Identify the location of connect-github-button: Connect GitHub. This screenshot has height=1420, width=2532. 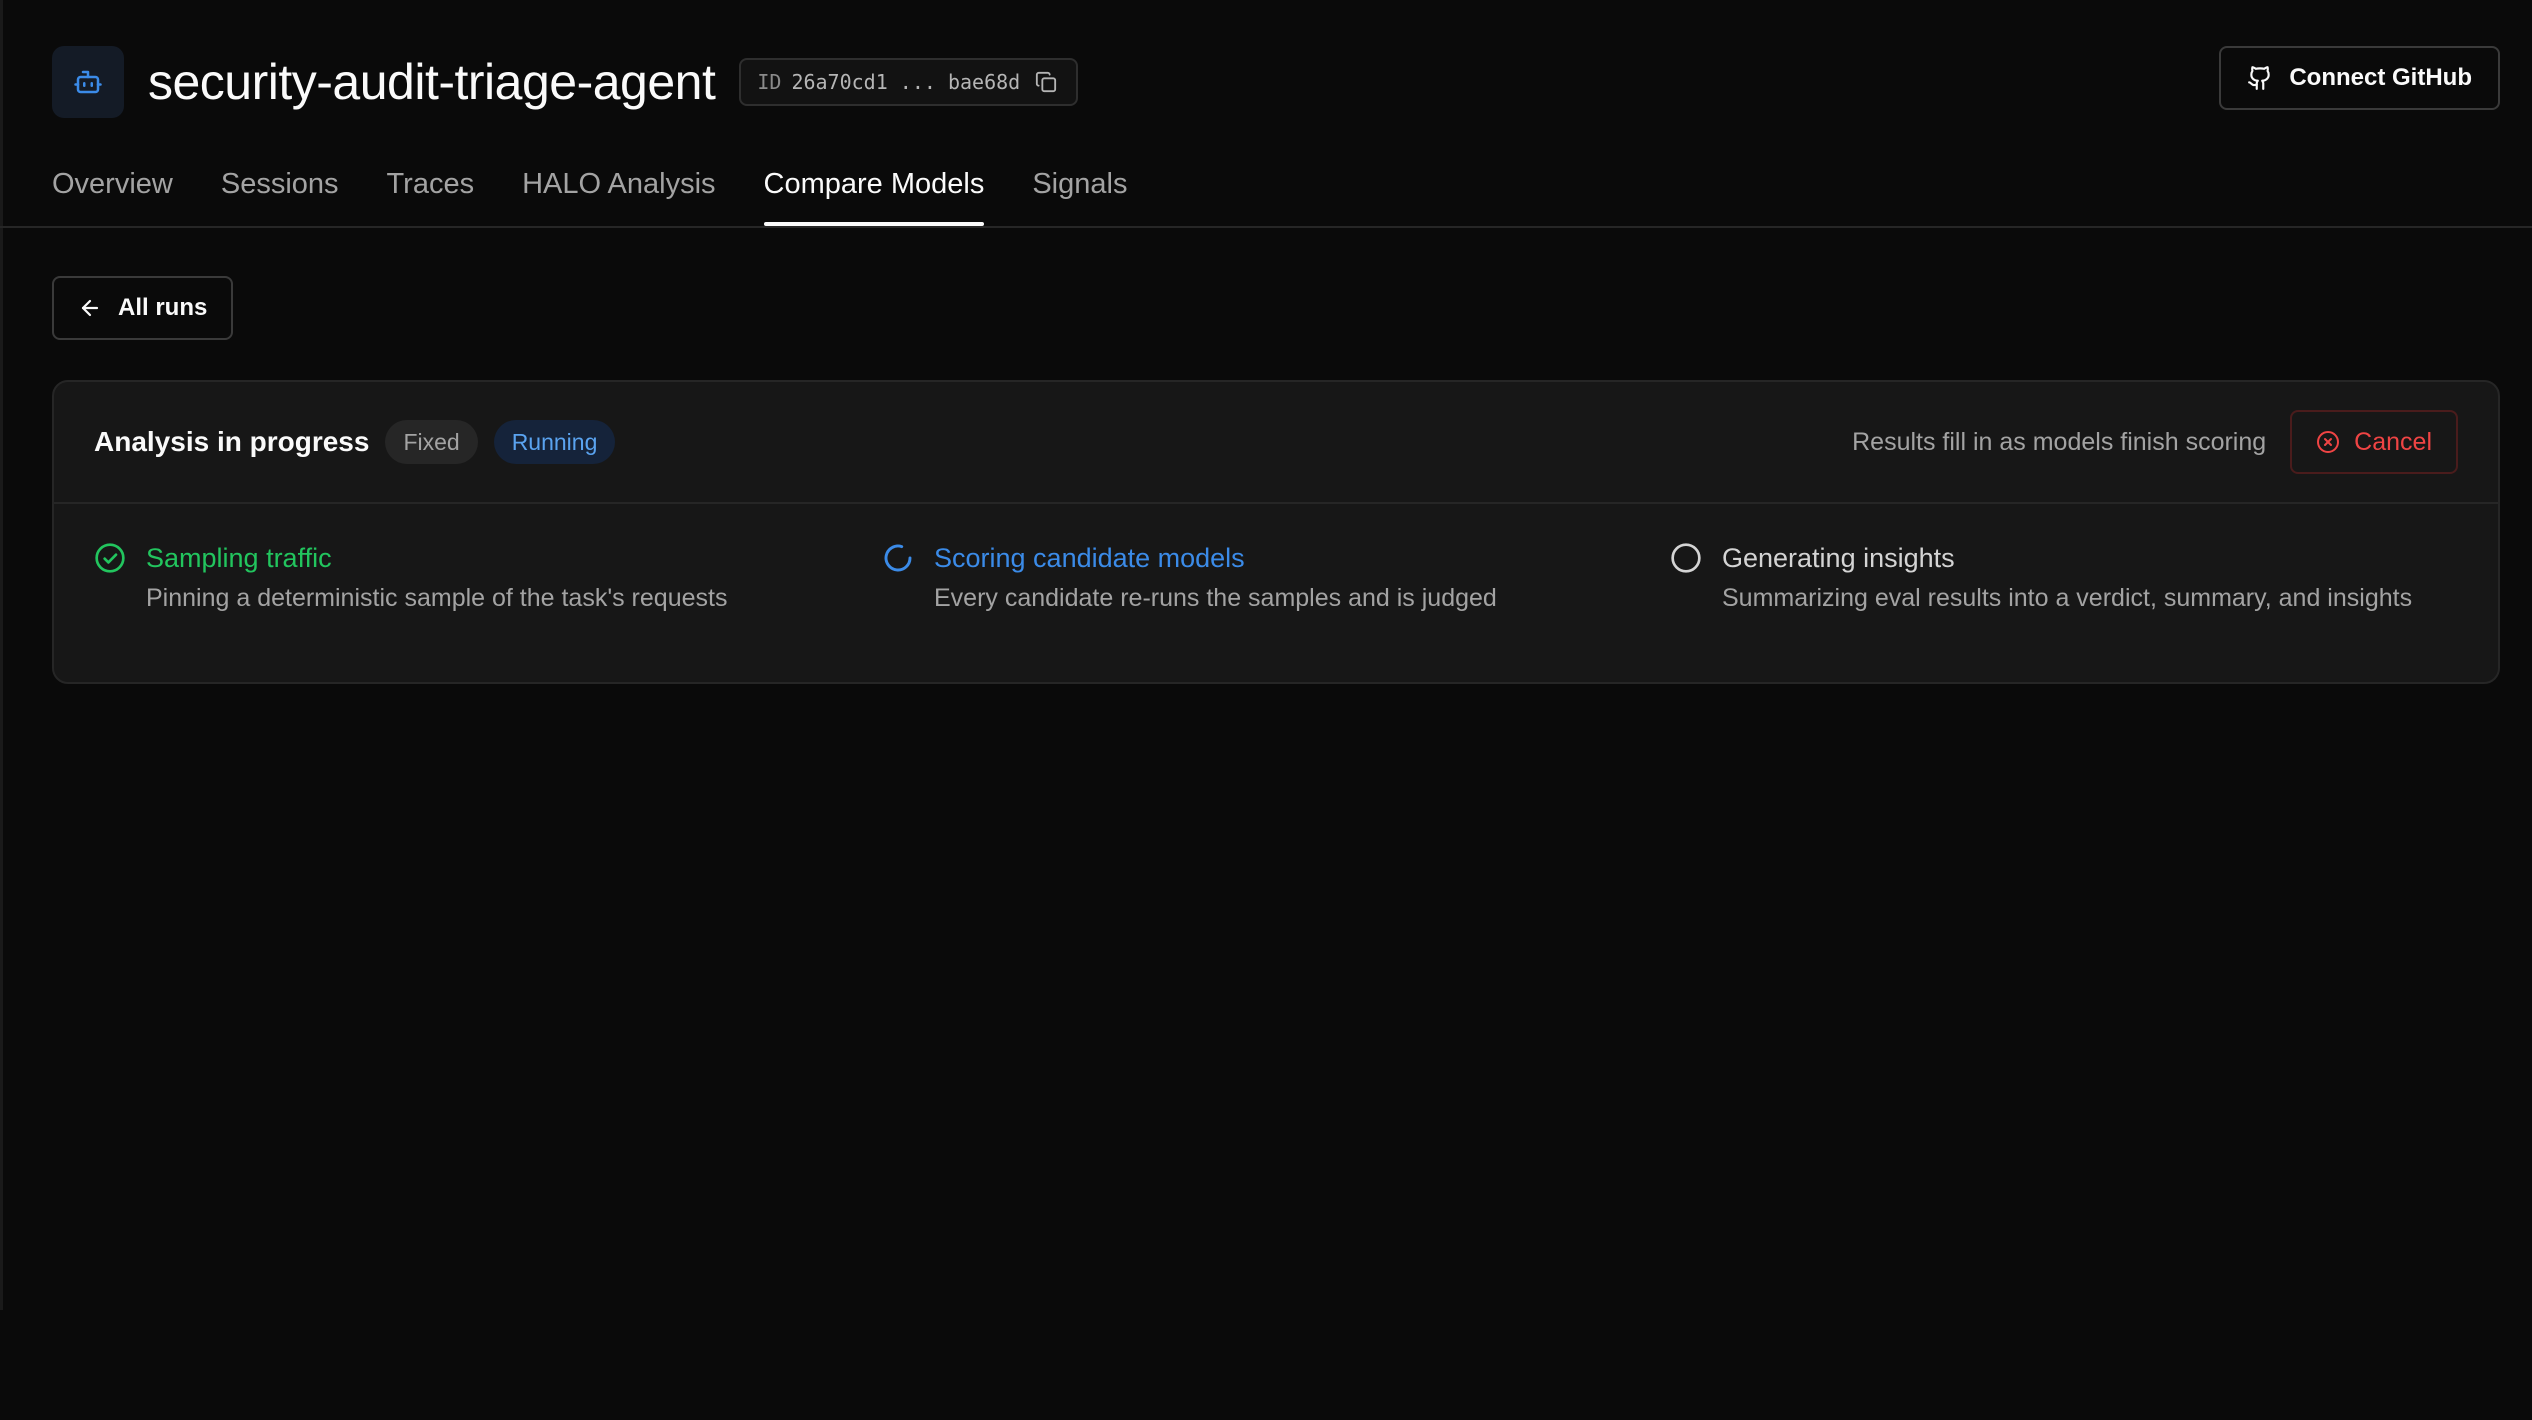
(2359, 78).